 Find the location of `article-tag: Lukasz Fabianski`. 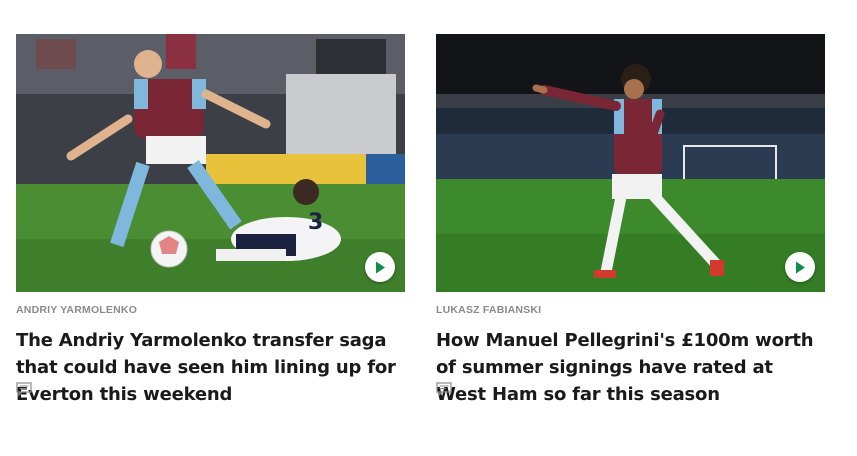

article-tag: Lukasz Fabianski is located at coordinates (630, 310).